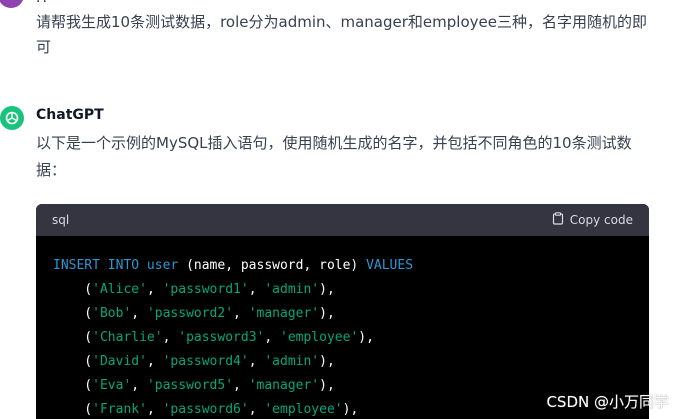 This screenshot has height=419, width=685. What do you see at coordinates (221, 337) in the screenshot?
I see `code-value-password: 'password3'` at bounding box center [221, 337].